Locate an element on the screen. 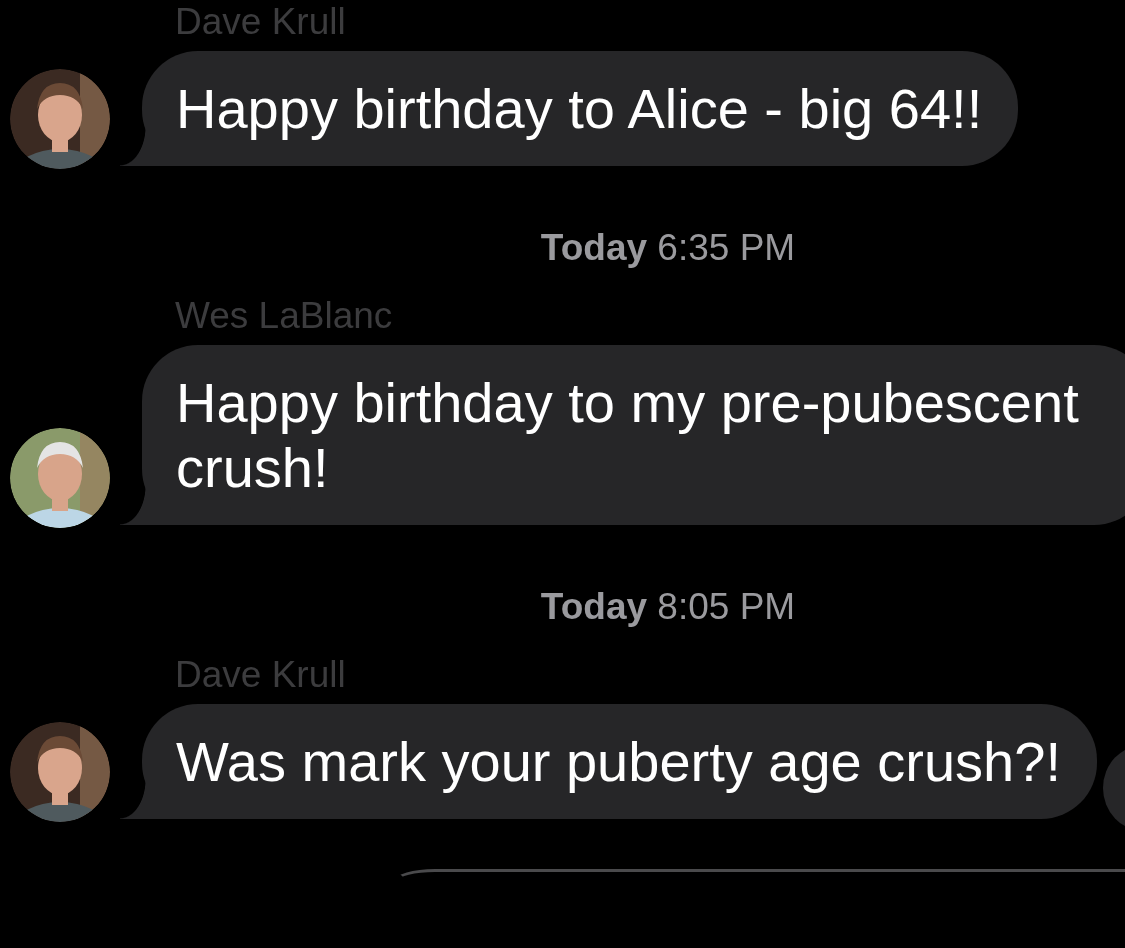  sender-name: Wes LaBlanc is located at coordinates (284, 316).